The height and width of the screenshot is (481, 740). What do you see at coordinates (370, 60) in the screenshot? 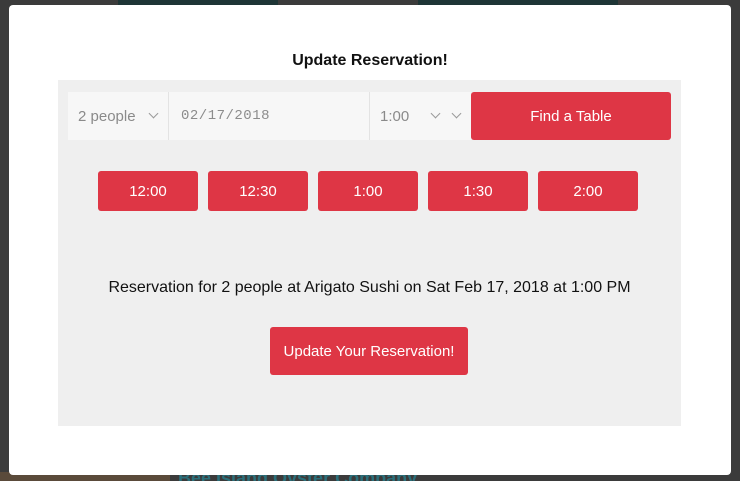
I see `modal-title: Update Reservation!` at bounding box center [370, 60].